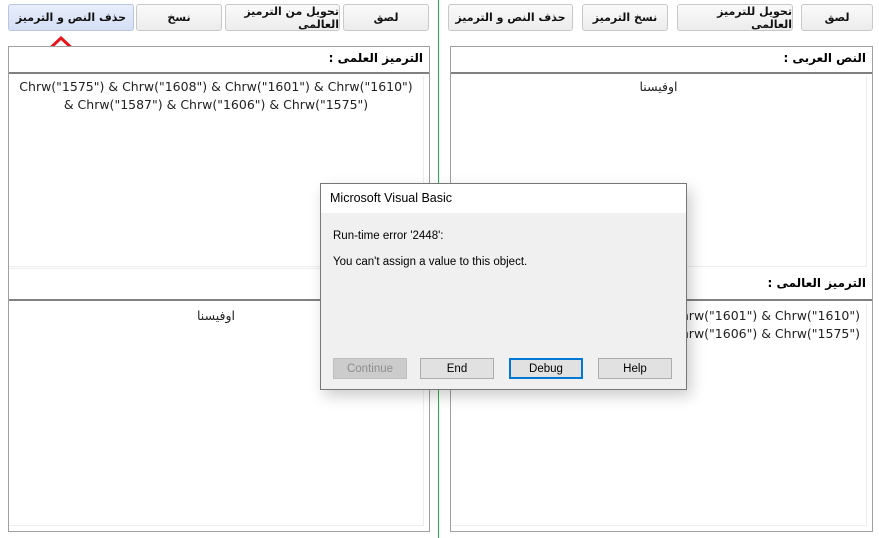  I want to click on right-clear-button: حذف النص و الترميز, so click(510, 17).